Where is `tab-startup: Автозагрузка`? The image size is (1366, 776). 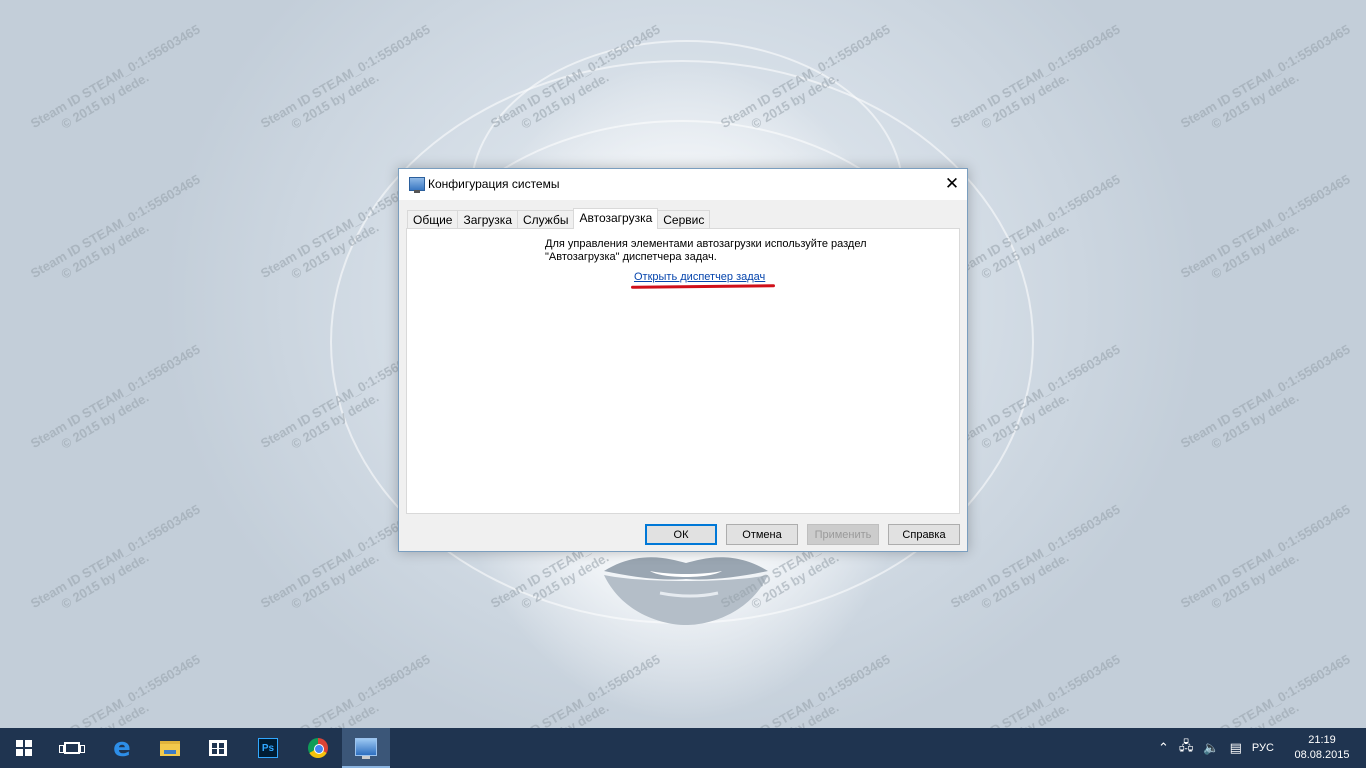 tab-startup: Автозагрузка is located at coordinates (616, 218).